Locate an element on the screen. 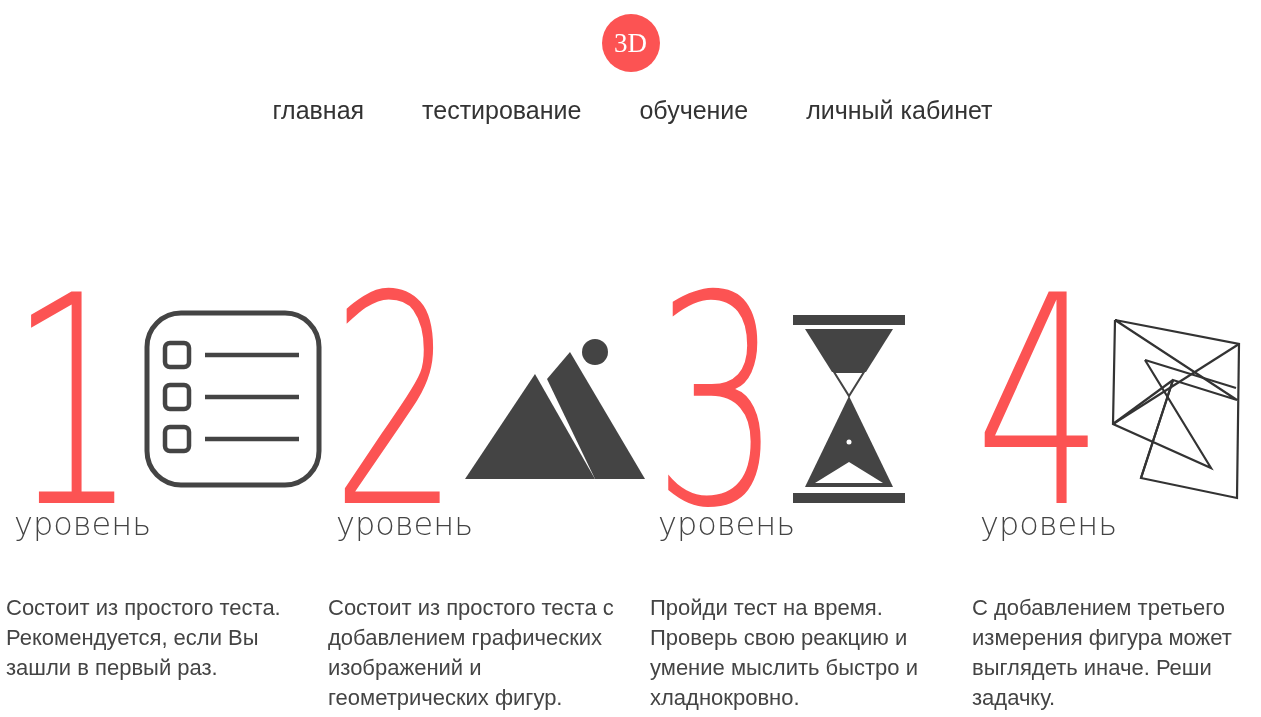 The width and height of the screenshot is (1261, 717). nav-link: личный кабинет is located at coordinates (899, 110).